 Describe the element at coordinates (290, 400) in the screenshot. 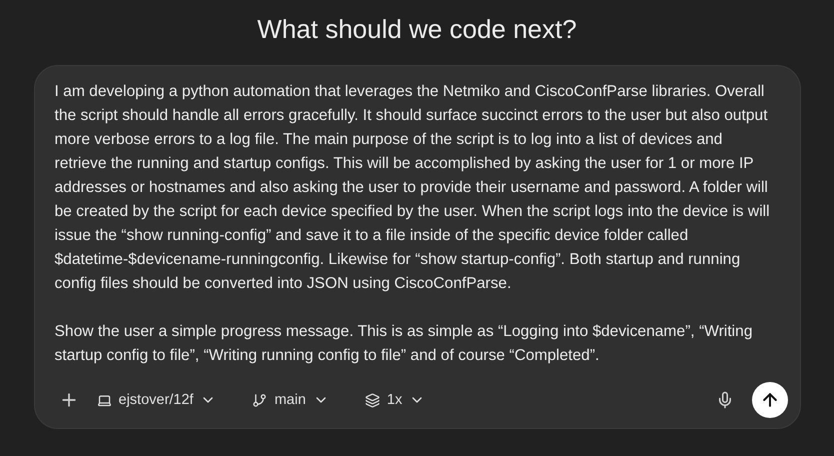

I see `branch-selector: main` at that location.